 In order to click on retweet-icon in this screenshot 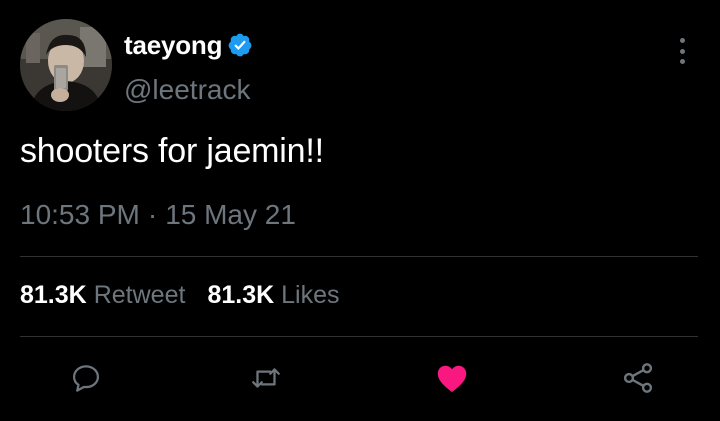, I will do `click(266, 378)`.